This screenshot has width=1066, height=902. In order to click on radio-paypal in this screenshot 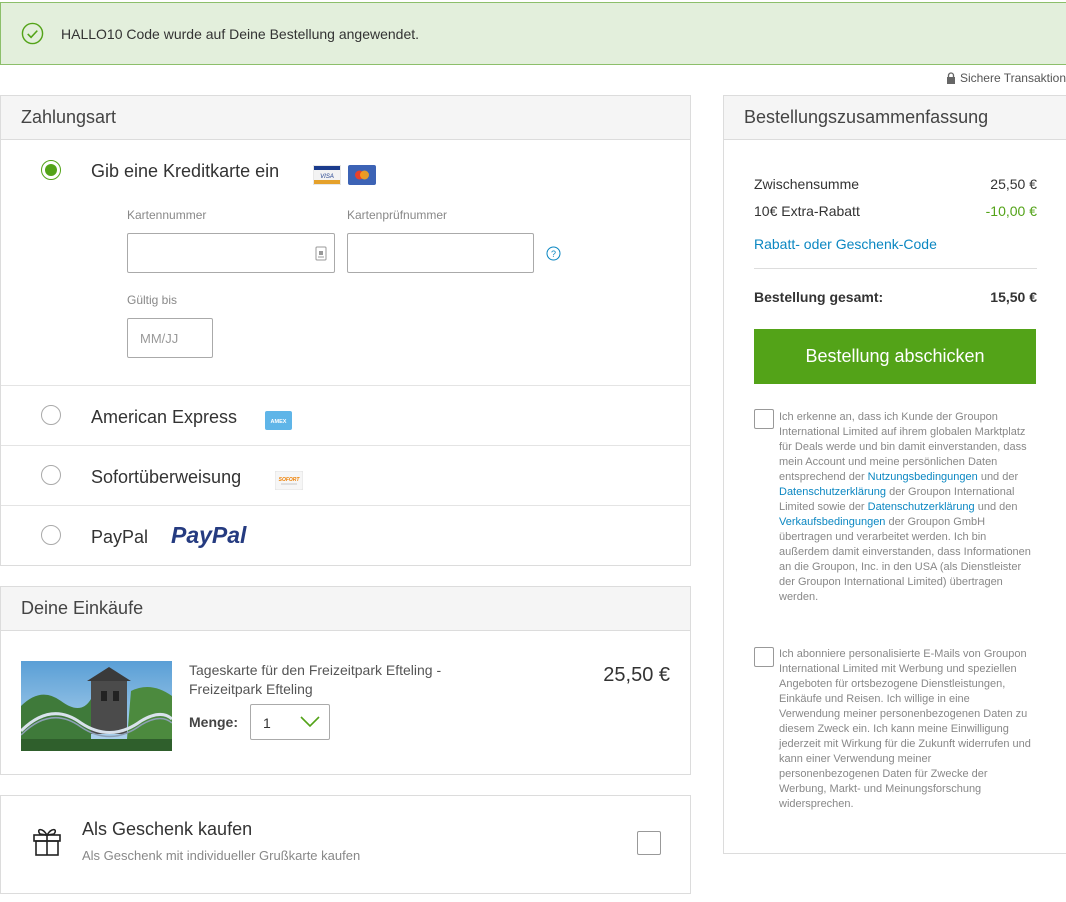, I will do `click(51, 535)`.